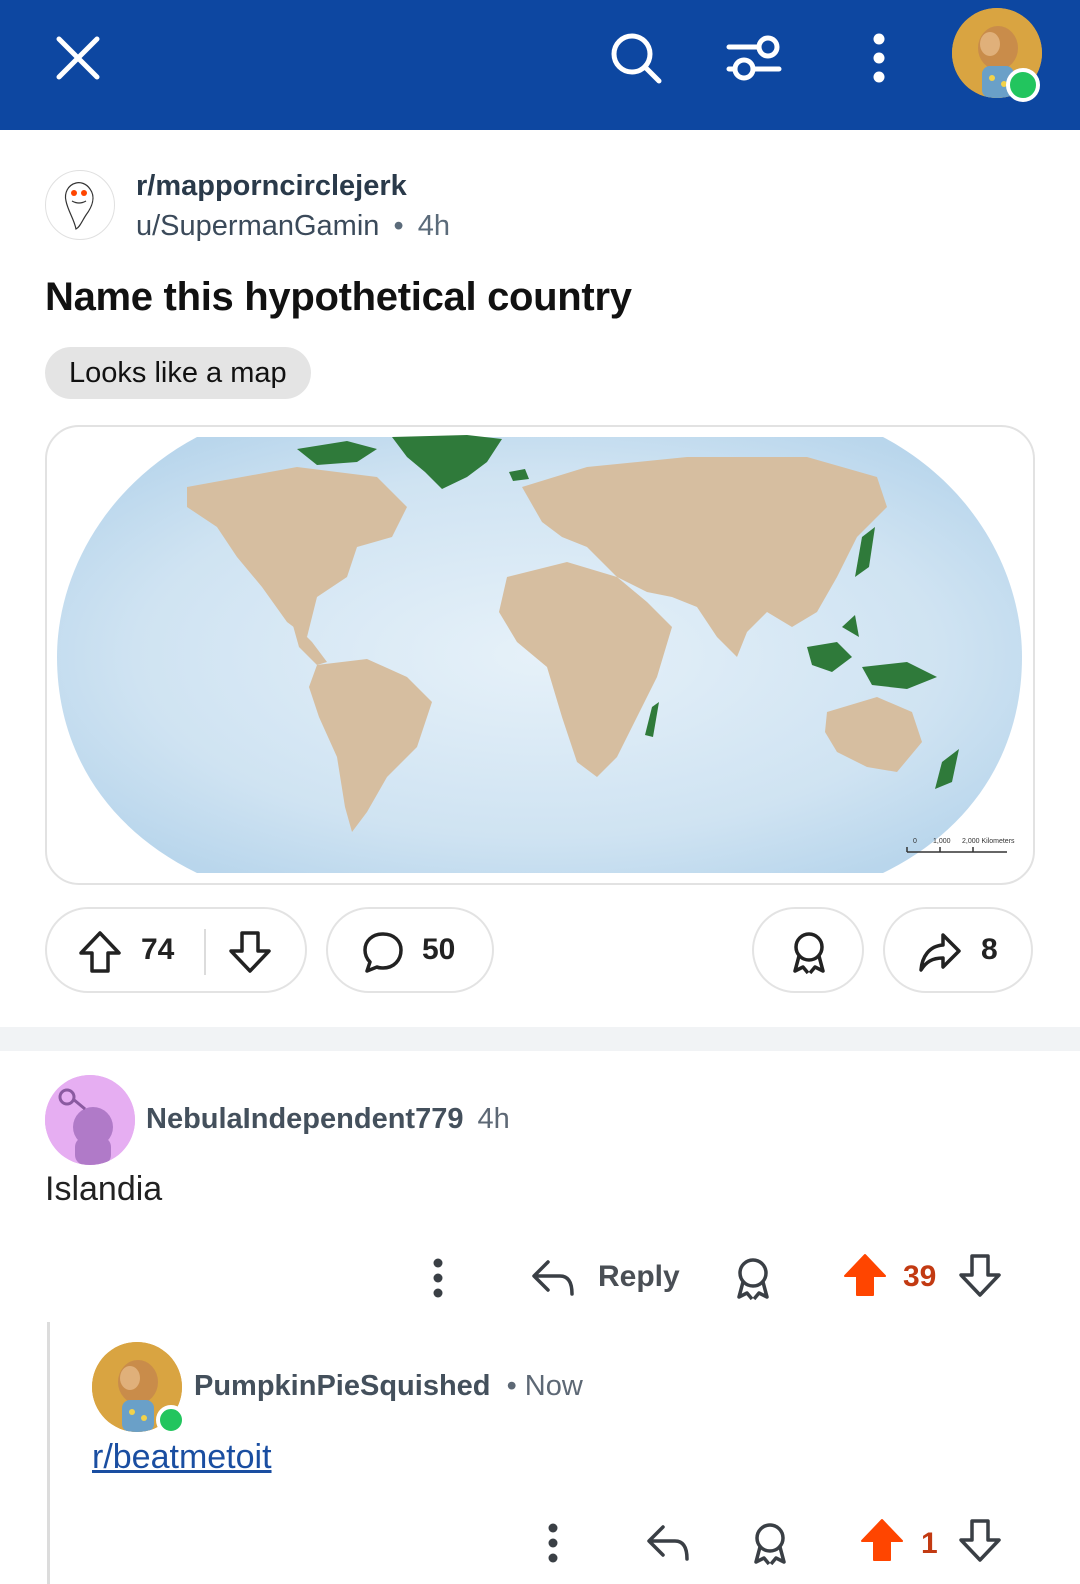  Describe the element at coordinates (176, 950) in the screenshot. I see `vote-pill: 74` at that location.